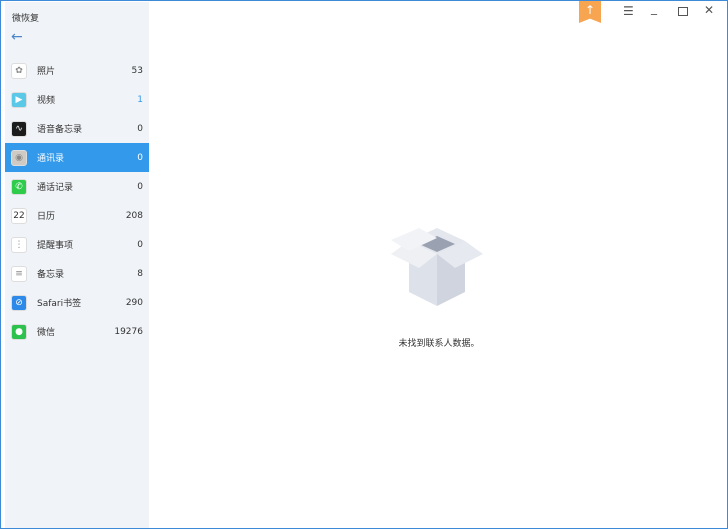 The image size is (728, 529). Describe the element at coordinates (19, 273) in the screenshot. I see `notes-icon: ≡` at that location.